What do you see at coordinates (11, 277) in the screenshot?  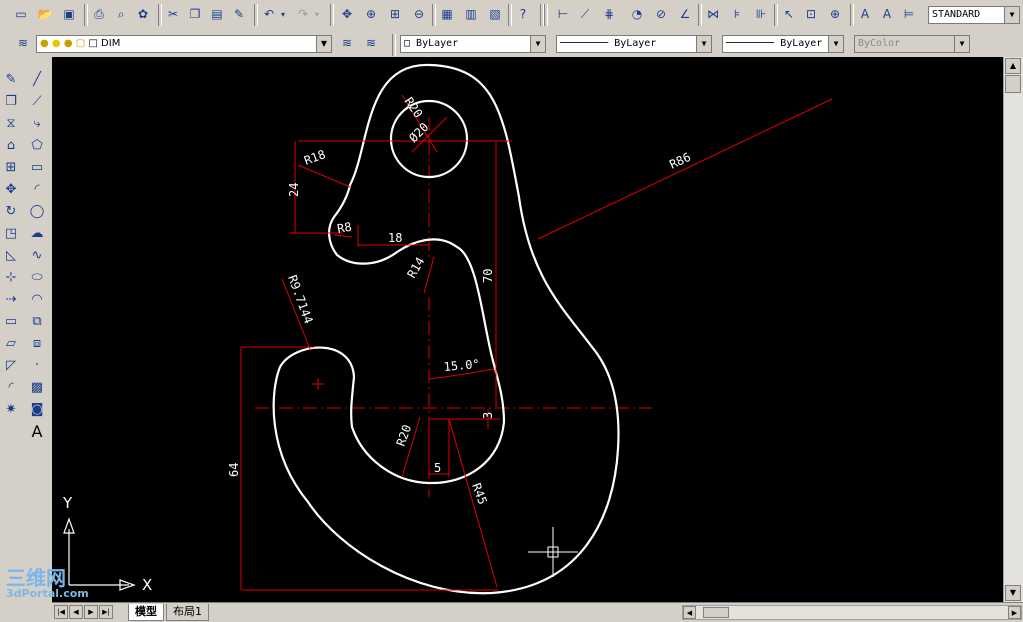 I see `trim-icon: ⊹` at bounding box center [11, 277].